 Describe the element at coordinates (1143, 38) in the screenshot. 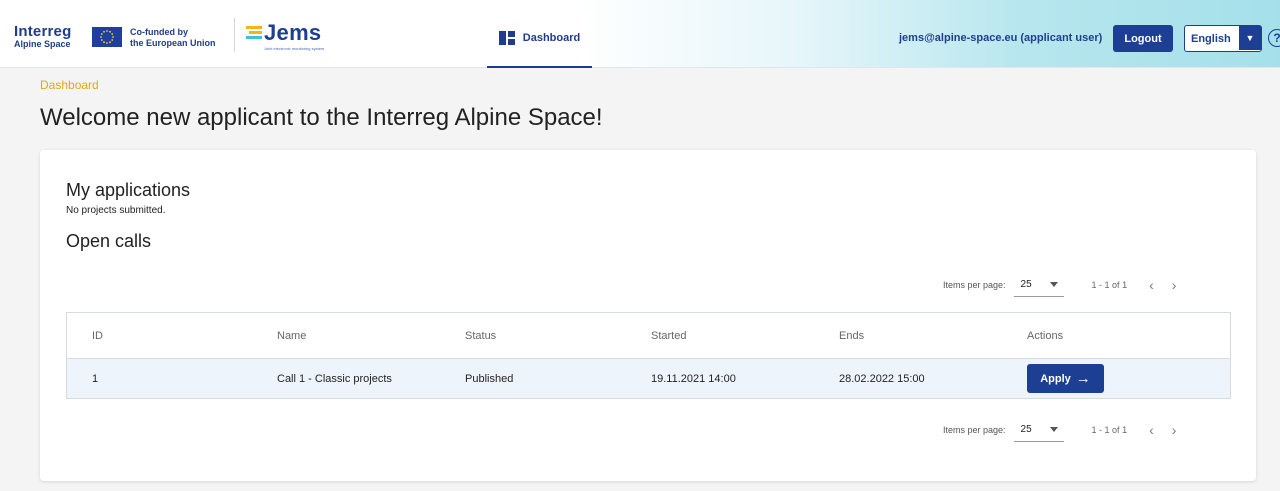

I see `logout-button: Logout` at that location.